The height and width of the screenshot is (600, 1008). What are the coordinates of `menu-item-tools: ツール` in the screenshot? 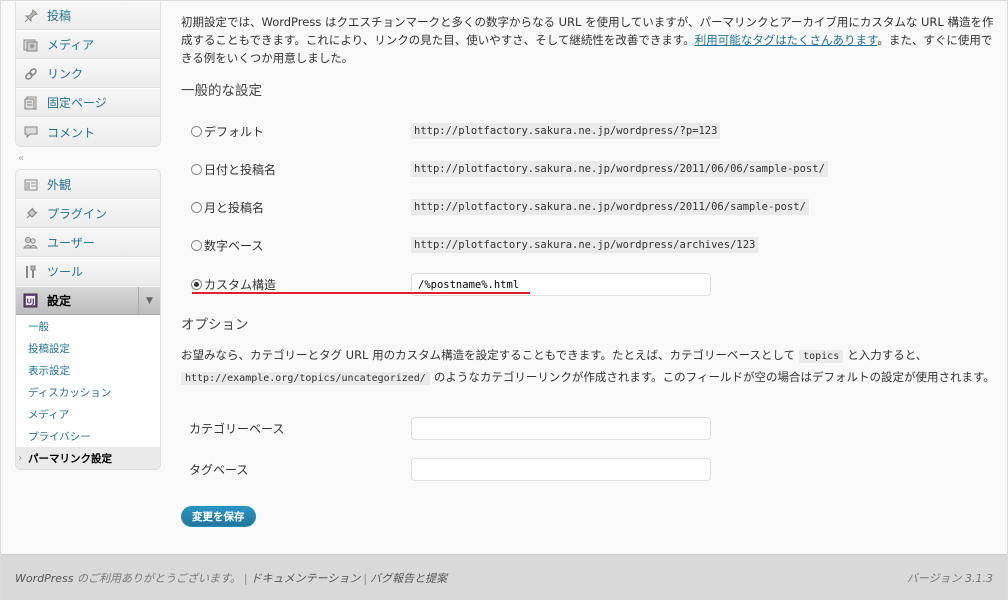 It's located at (88, 271).